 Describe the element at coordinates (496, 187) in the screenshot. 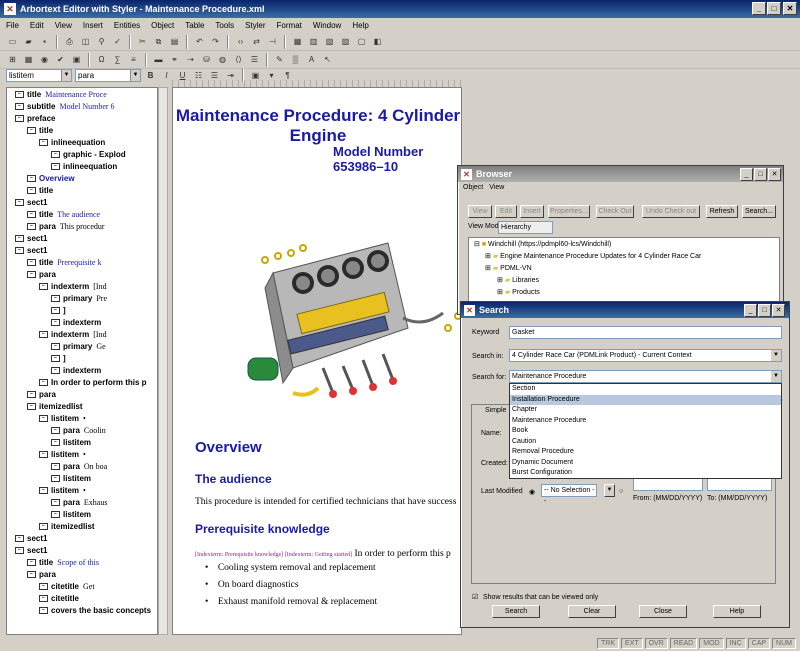

I see `menu-view: View` at that location.